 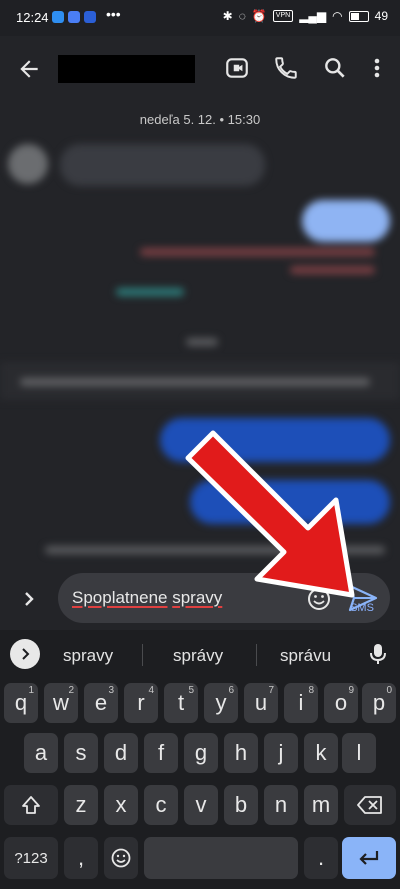 What do you see at coordinates (321, 753) in the screenshot?
I see `key-k: k` at bounding box center [321, 753].